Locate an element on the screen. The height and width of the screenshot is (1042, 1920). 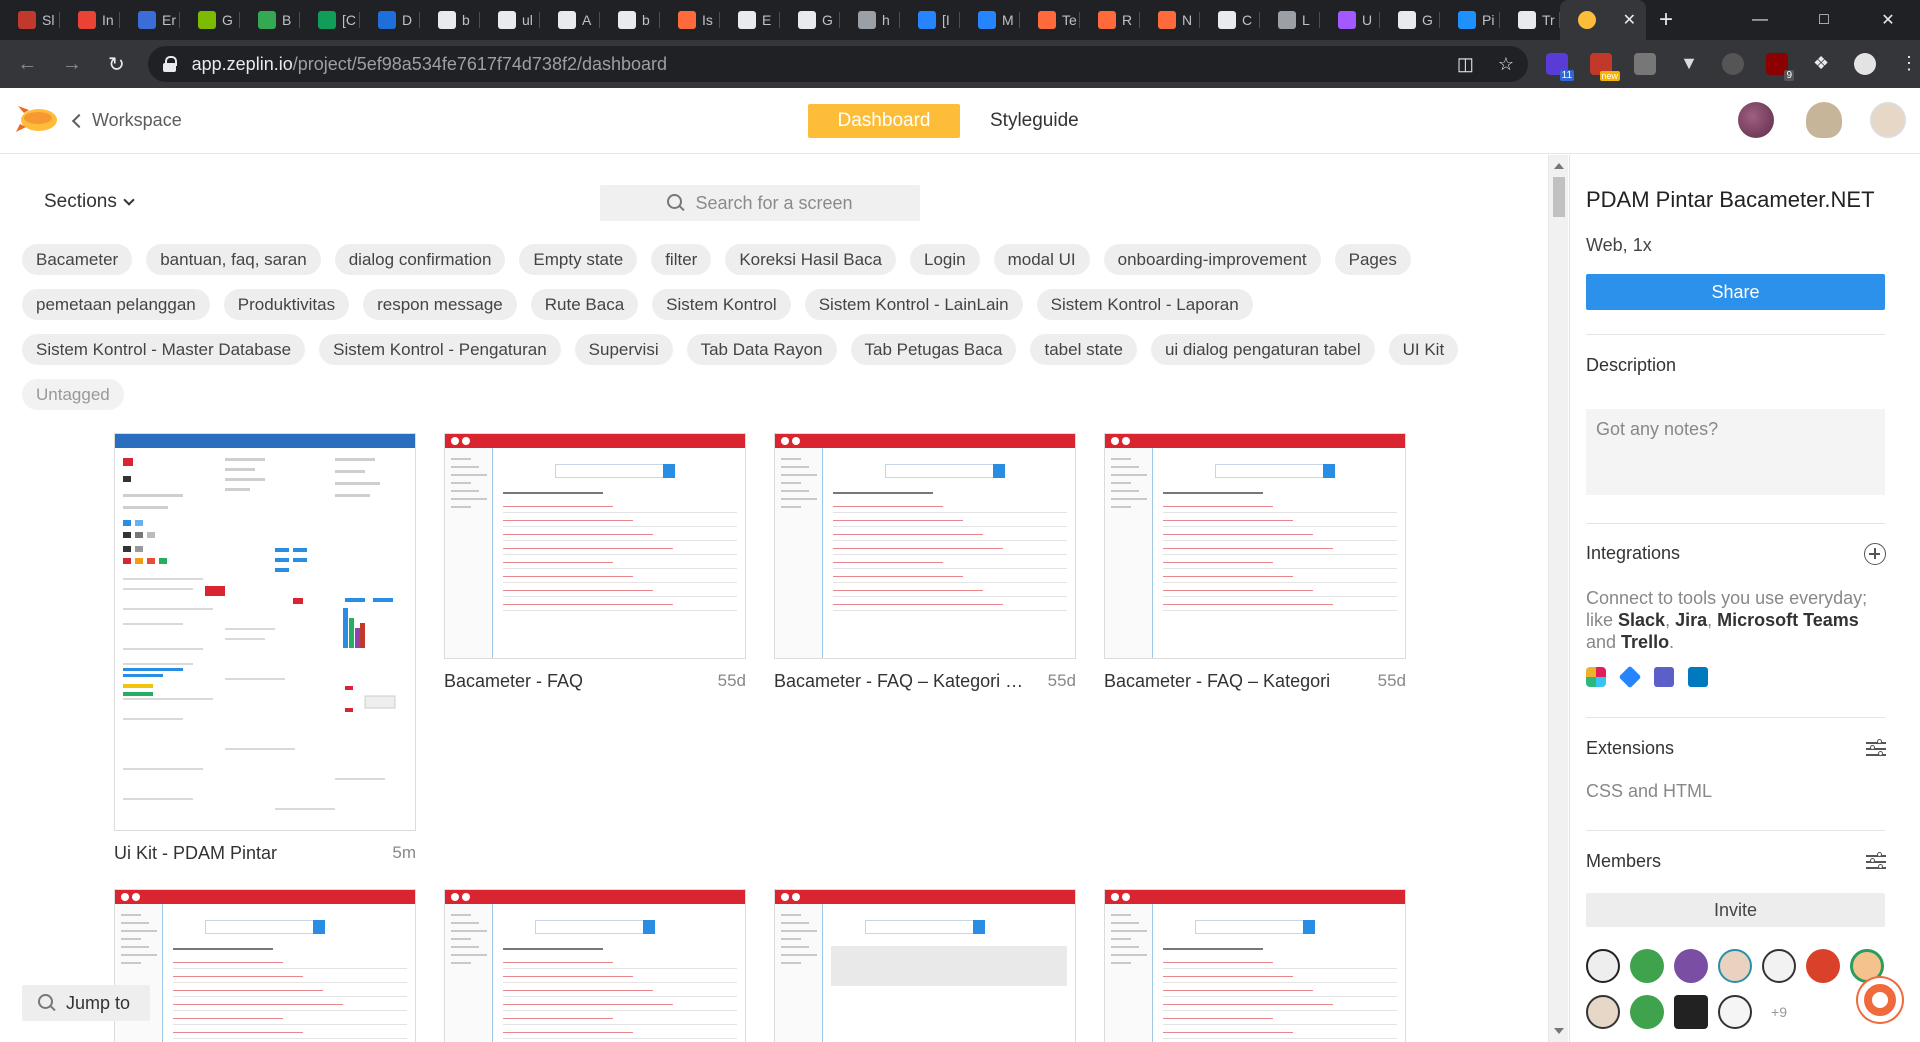
section-tag: Login is located at coordinates (944, 259).